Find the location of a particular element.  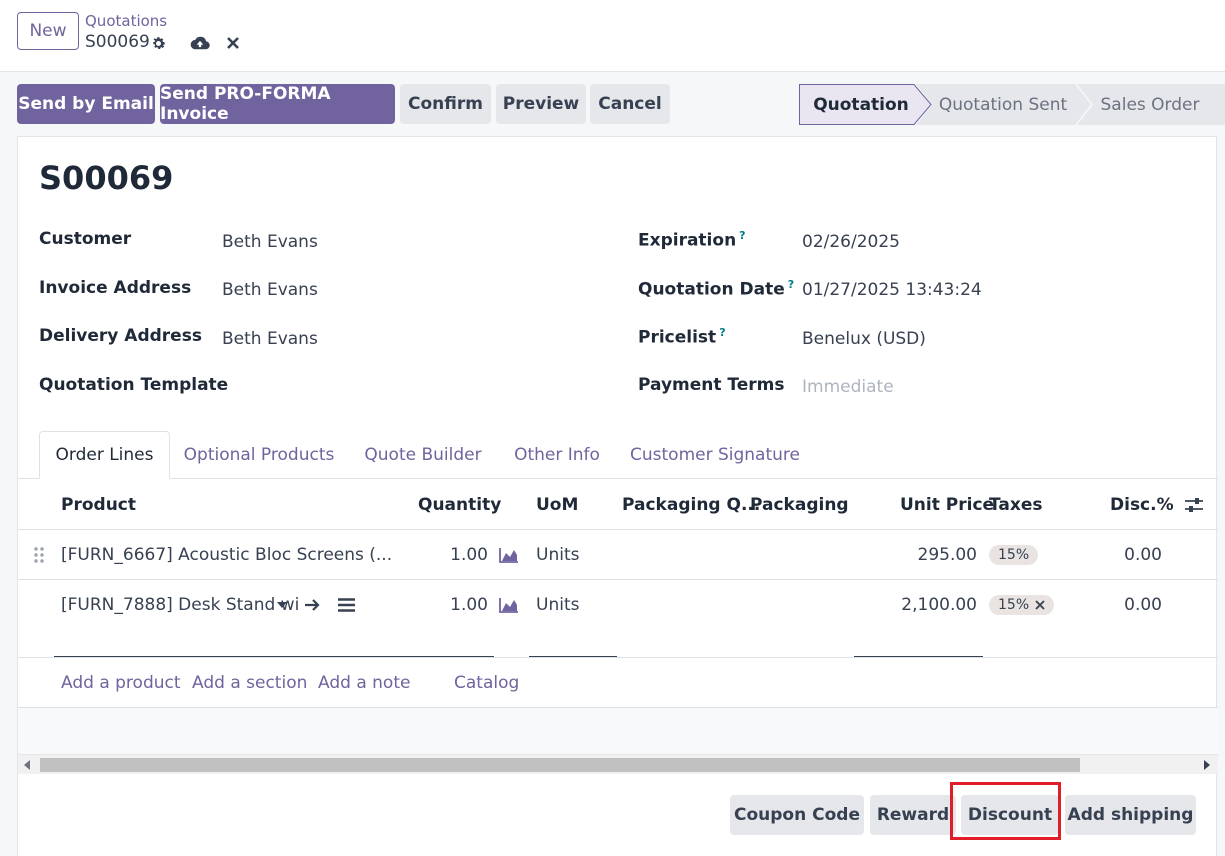

col-packaging: Packaging is located at coordinates (799, 505).